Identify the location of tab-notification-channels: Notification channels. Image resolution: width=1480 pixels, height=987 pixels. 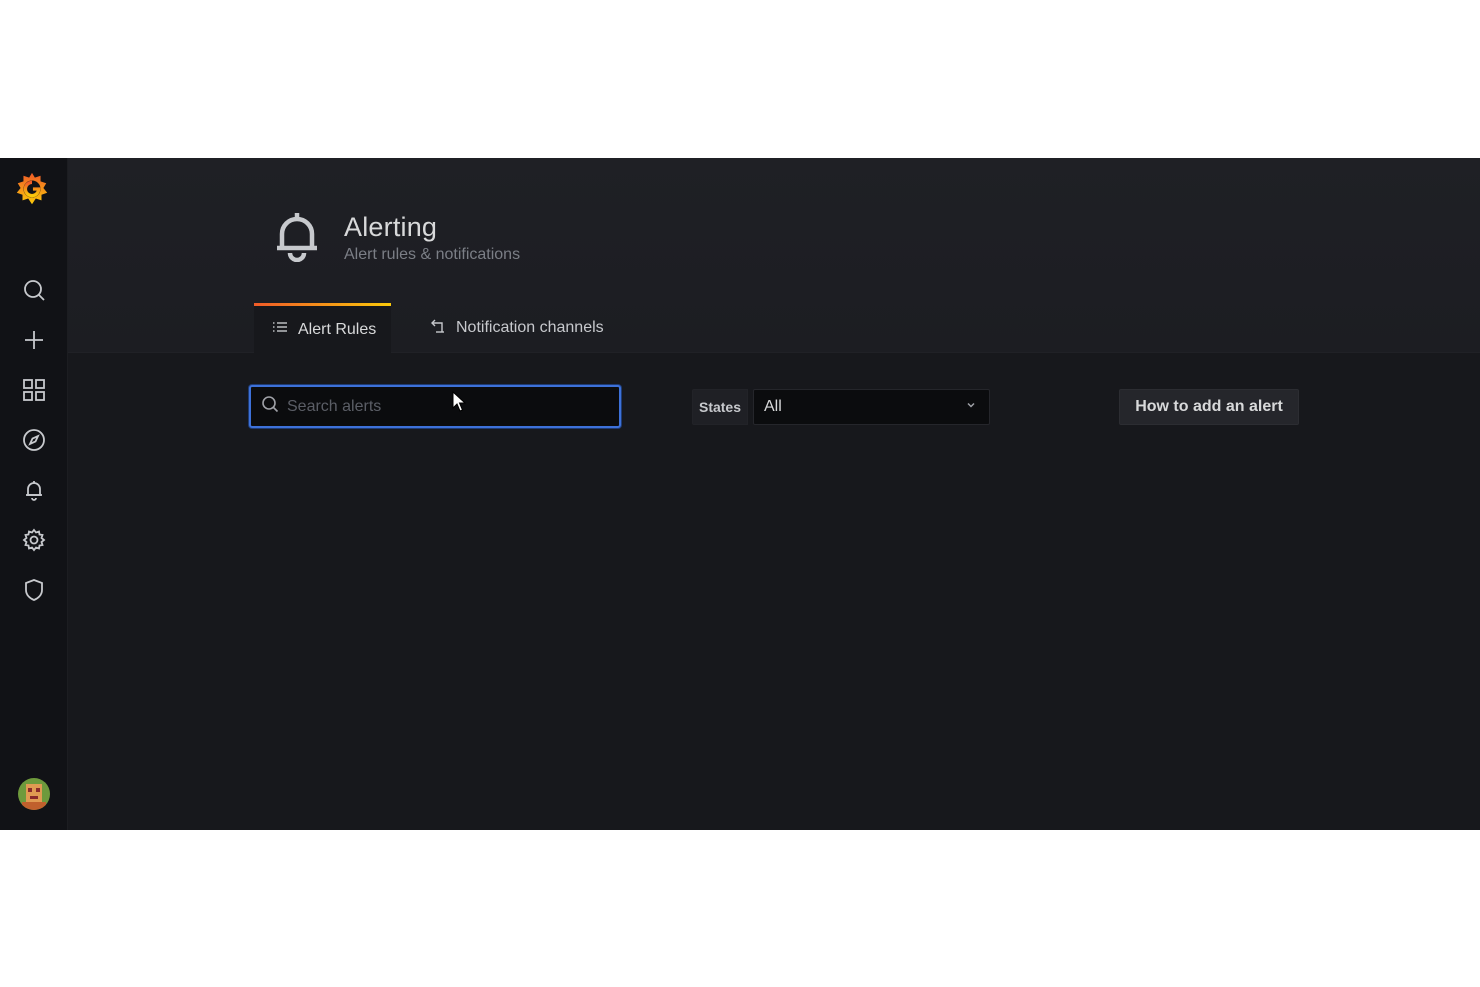
(524, 328).